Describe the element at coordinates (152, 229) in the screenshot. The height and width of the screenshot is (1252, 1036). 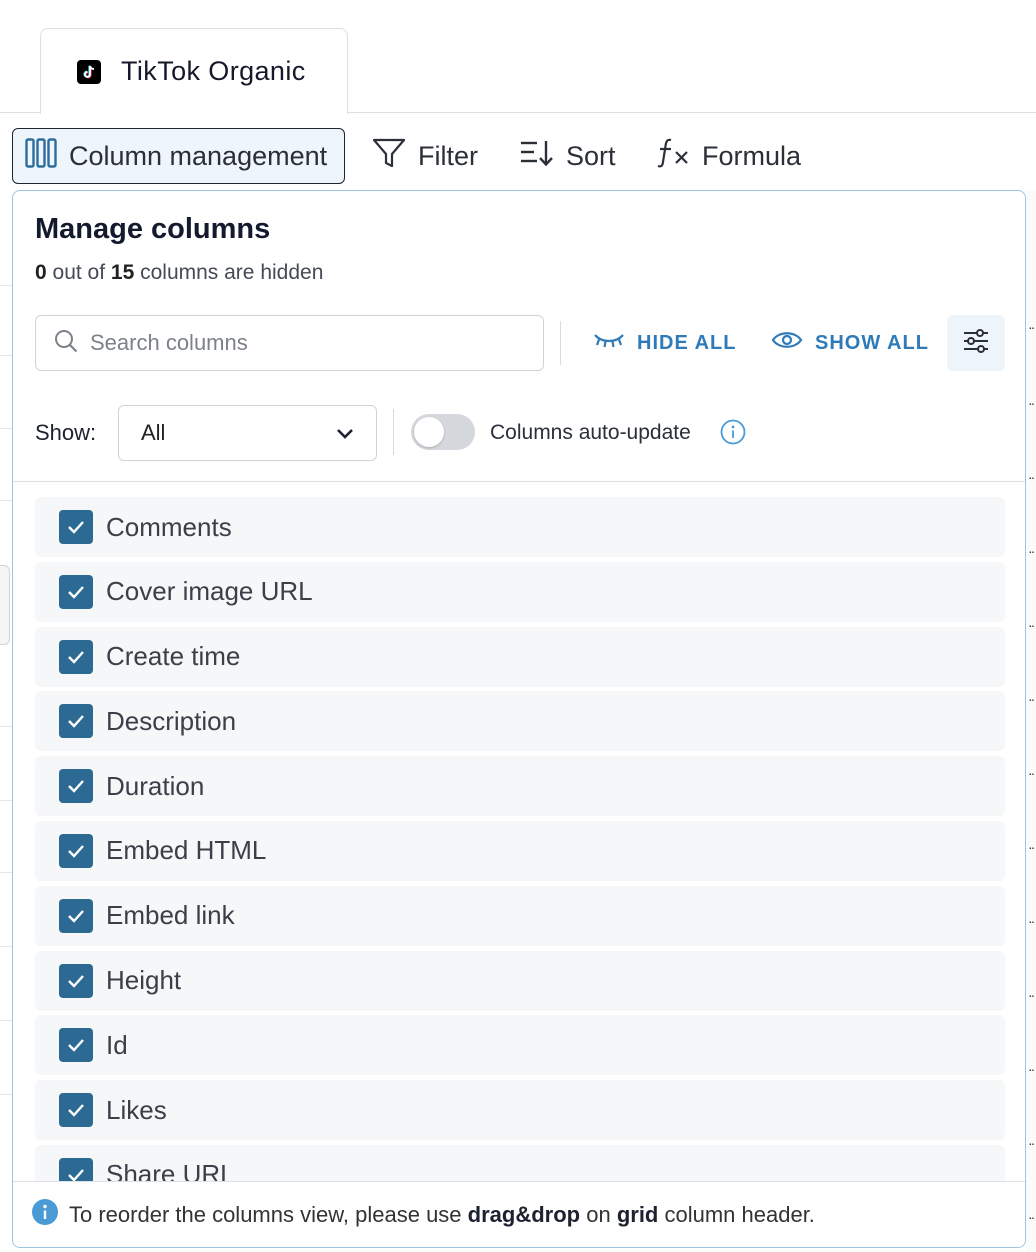
I see `panel-title: Manage columns` at that location.